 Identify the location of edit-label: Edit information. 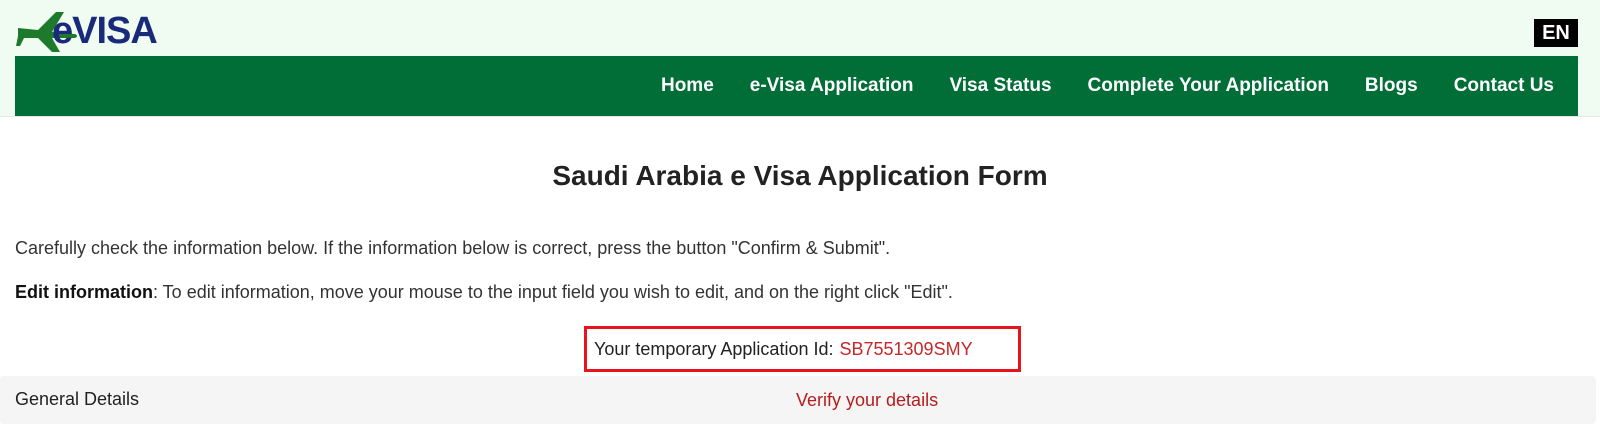
(84, 292).